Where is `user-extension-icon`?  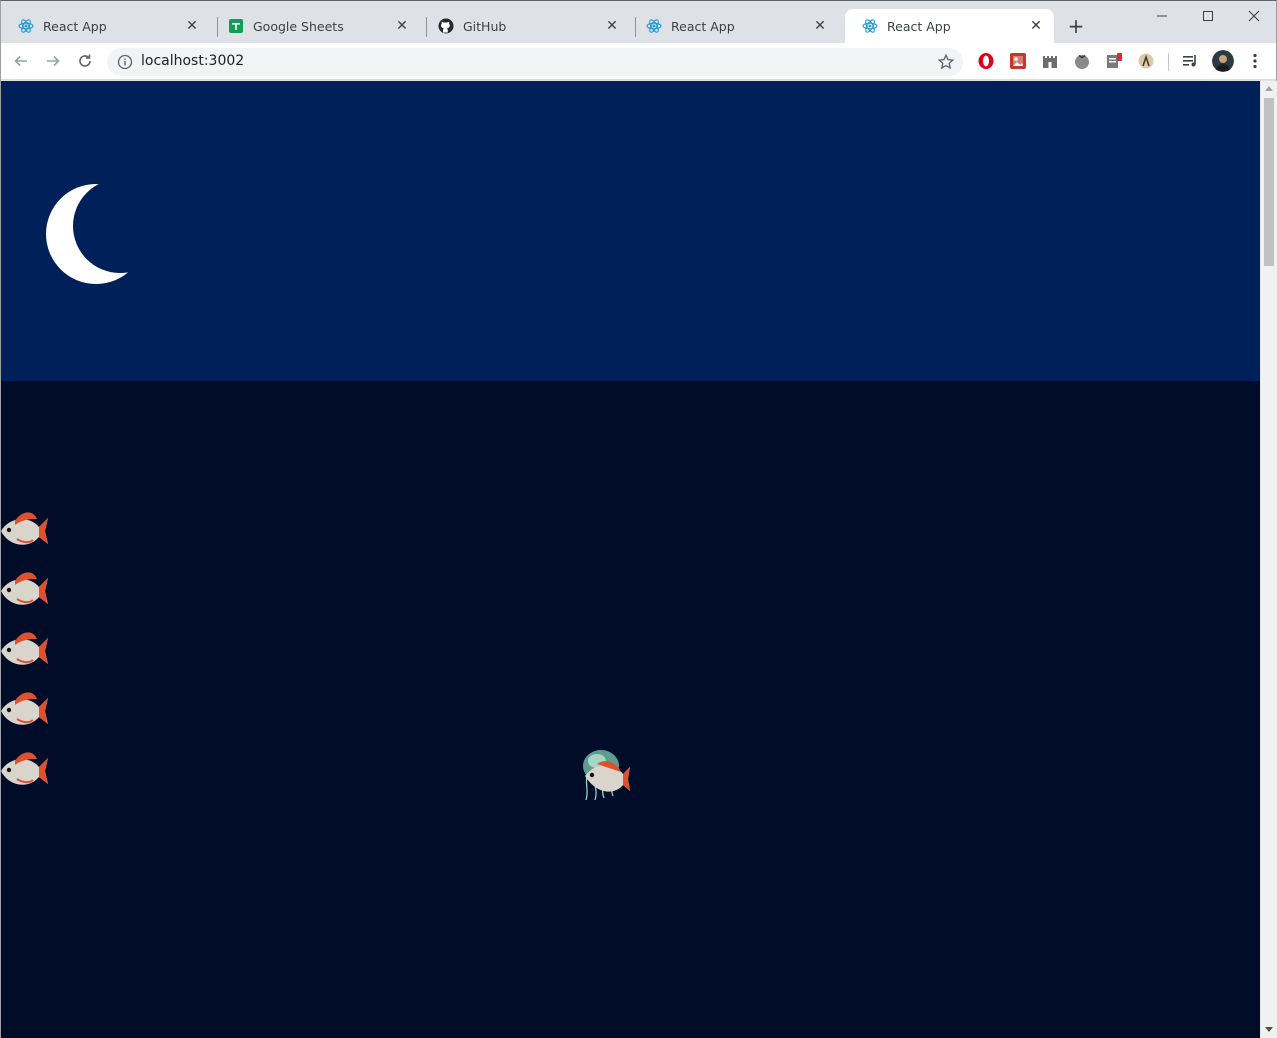
user-extension-icon is located at coordinates (1146, 61).